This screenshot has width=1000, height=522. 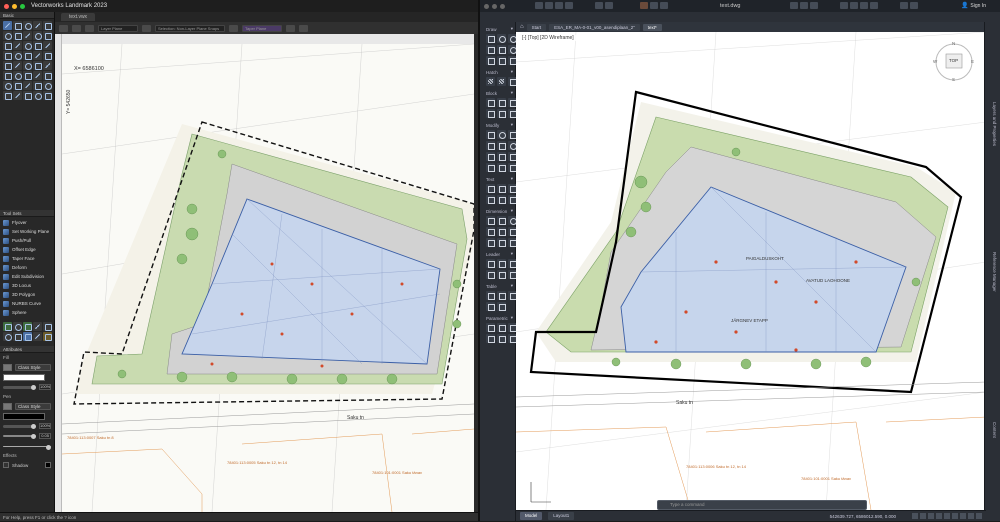 I want to click on section-leader: Leader ▾, so click(x=497, y=253).